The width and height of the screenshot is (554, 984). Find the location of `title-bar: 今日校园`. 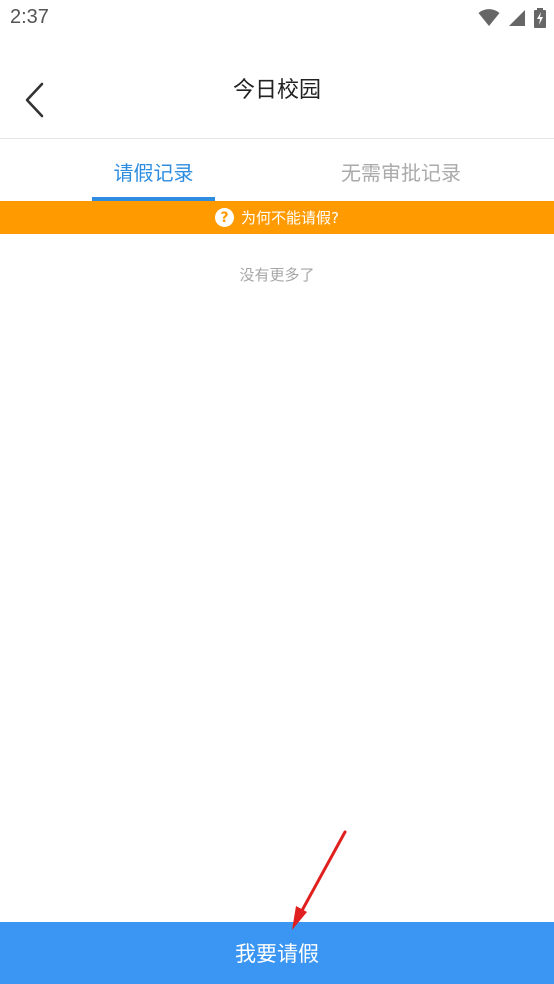

title-bar: 今日校园 is located at coordinates (277, 89).